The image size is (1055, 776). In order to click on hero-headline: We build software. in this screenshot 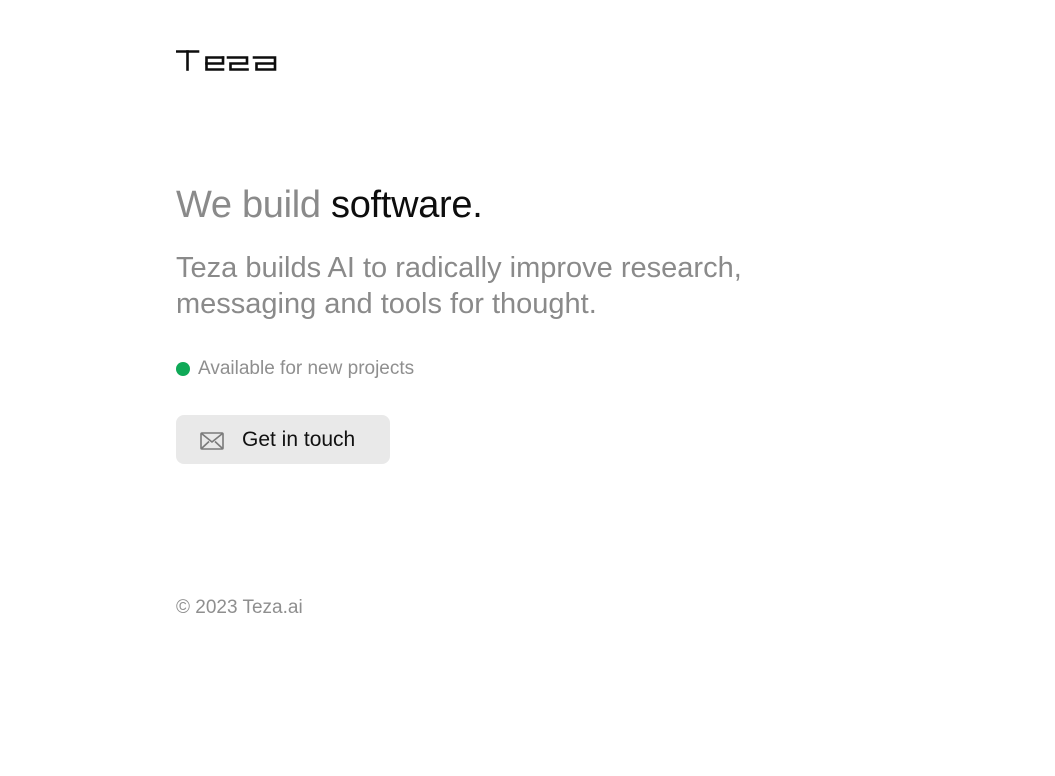, I will do `click(329, 205)`.